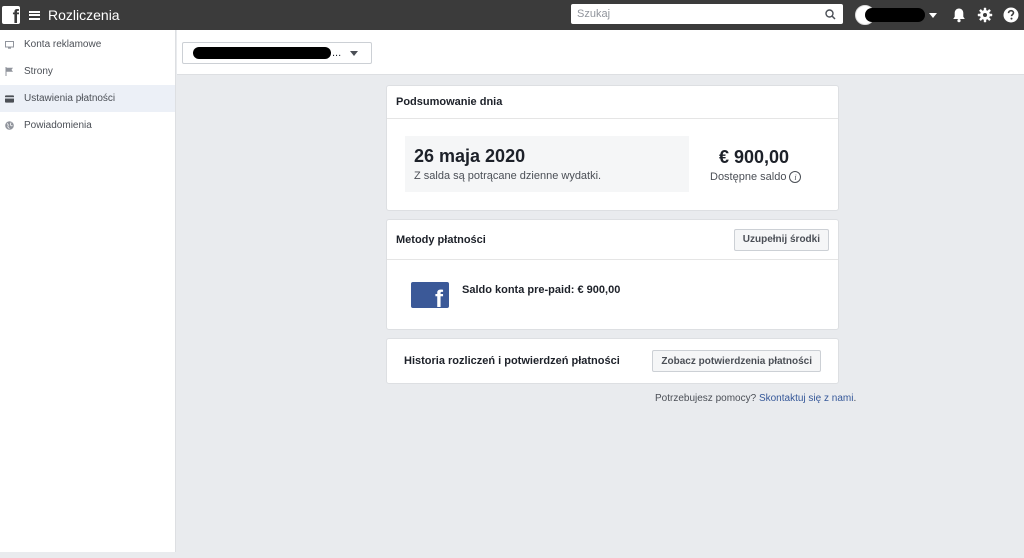  I want to click on redacted-name, so click(895, 15).